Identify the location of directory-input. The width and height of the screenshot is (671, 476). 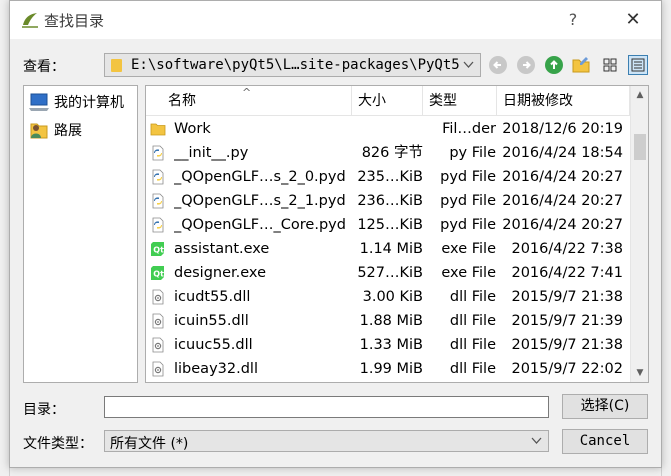
(326, 407).